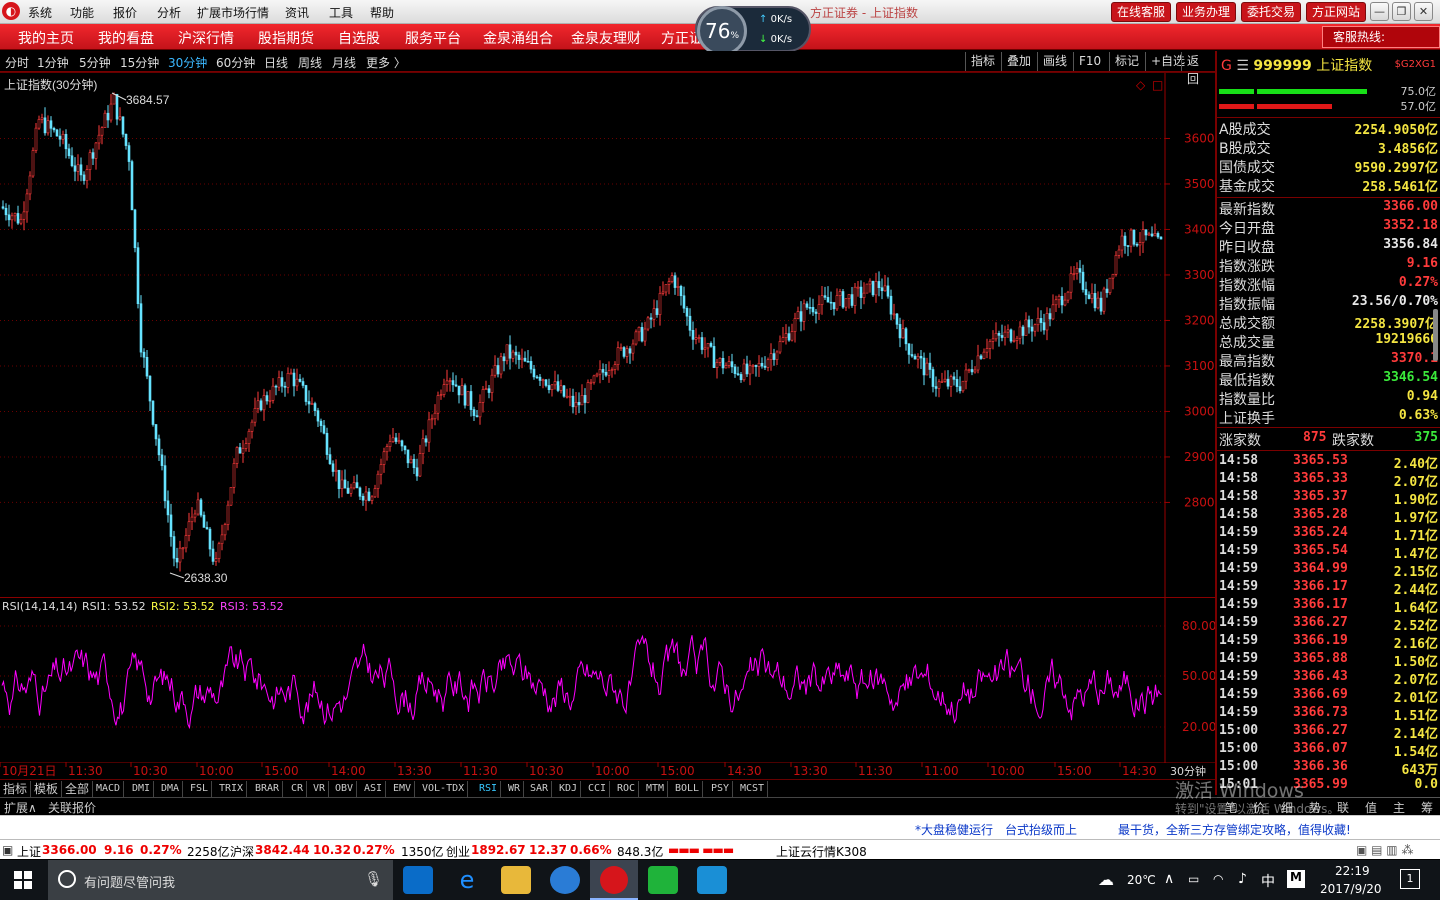  What do you see at coordinates (298, 789) in the screenshot?
I see `indicator-tab: CR` at bounding box center [298, 789].